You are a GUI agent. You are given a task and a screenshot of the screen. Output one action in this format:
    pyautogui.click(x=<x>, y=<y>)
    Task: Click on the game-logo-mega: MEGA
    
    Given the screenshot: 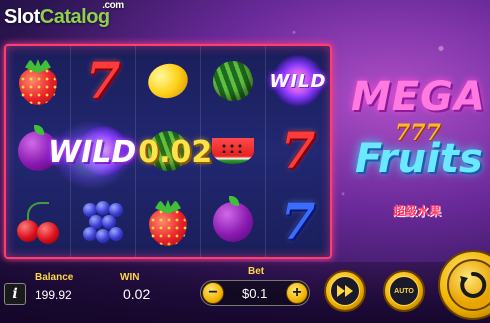 What is the action you would take?
    pyautogui.click(x=418, y=97)
    